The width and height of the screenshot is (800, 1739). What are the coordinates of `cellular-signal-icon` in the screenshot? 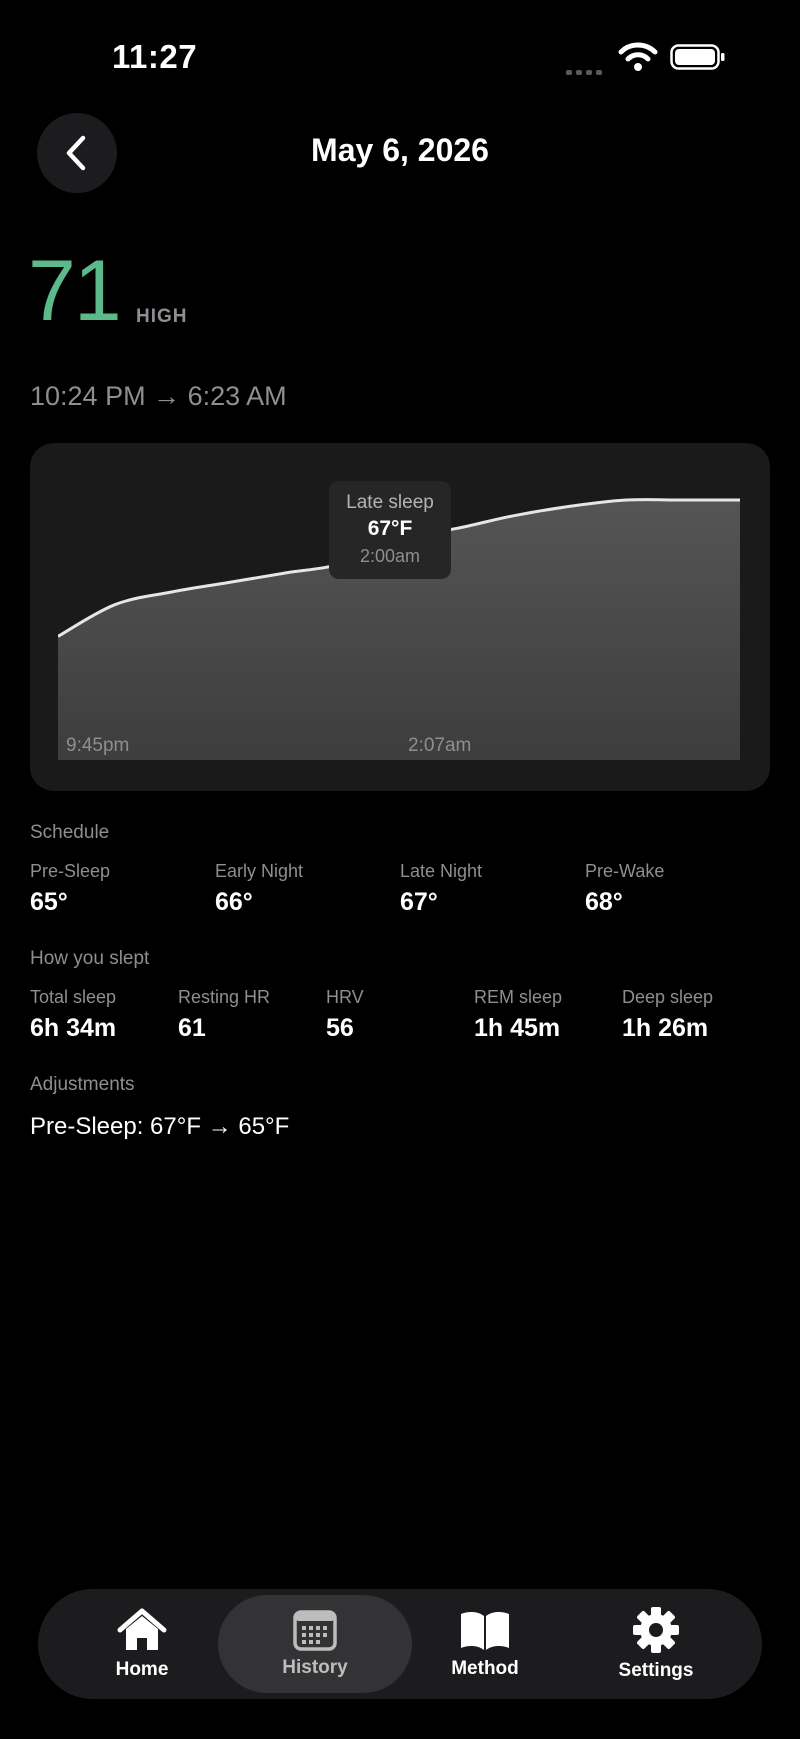 It's located at (586, 71).